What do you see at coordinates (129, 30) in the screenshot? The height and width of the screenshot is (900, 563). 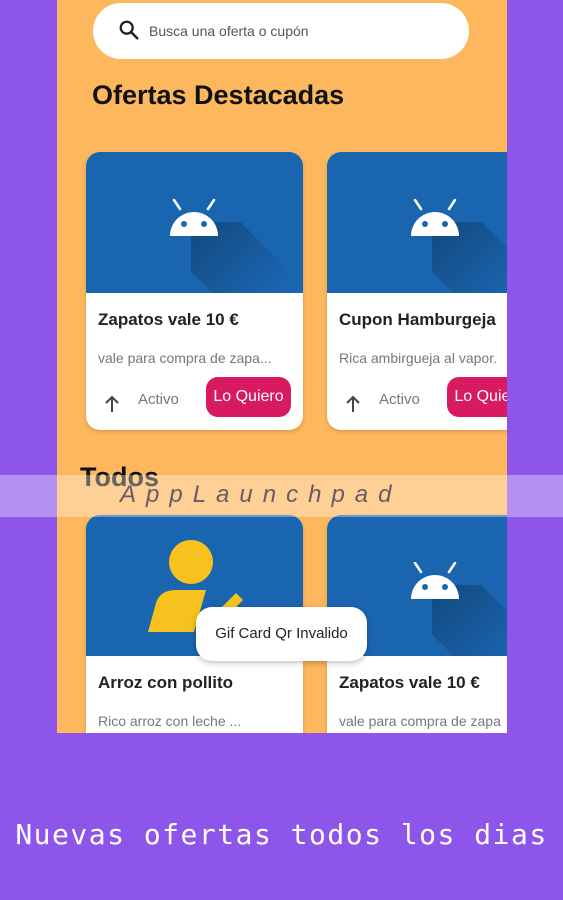 I see `search-icon` at bounding box center [129, 30].